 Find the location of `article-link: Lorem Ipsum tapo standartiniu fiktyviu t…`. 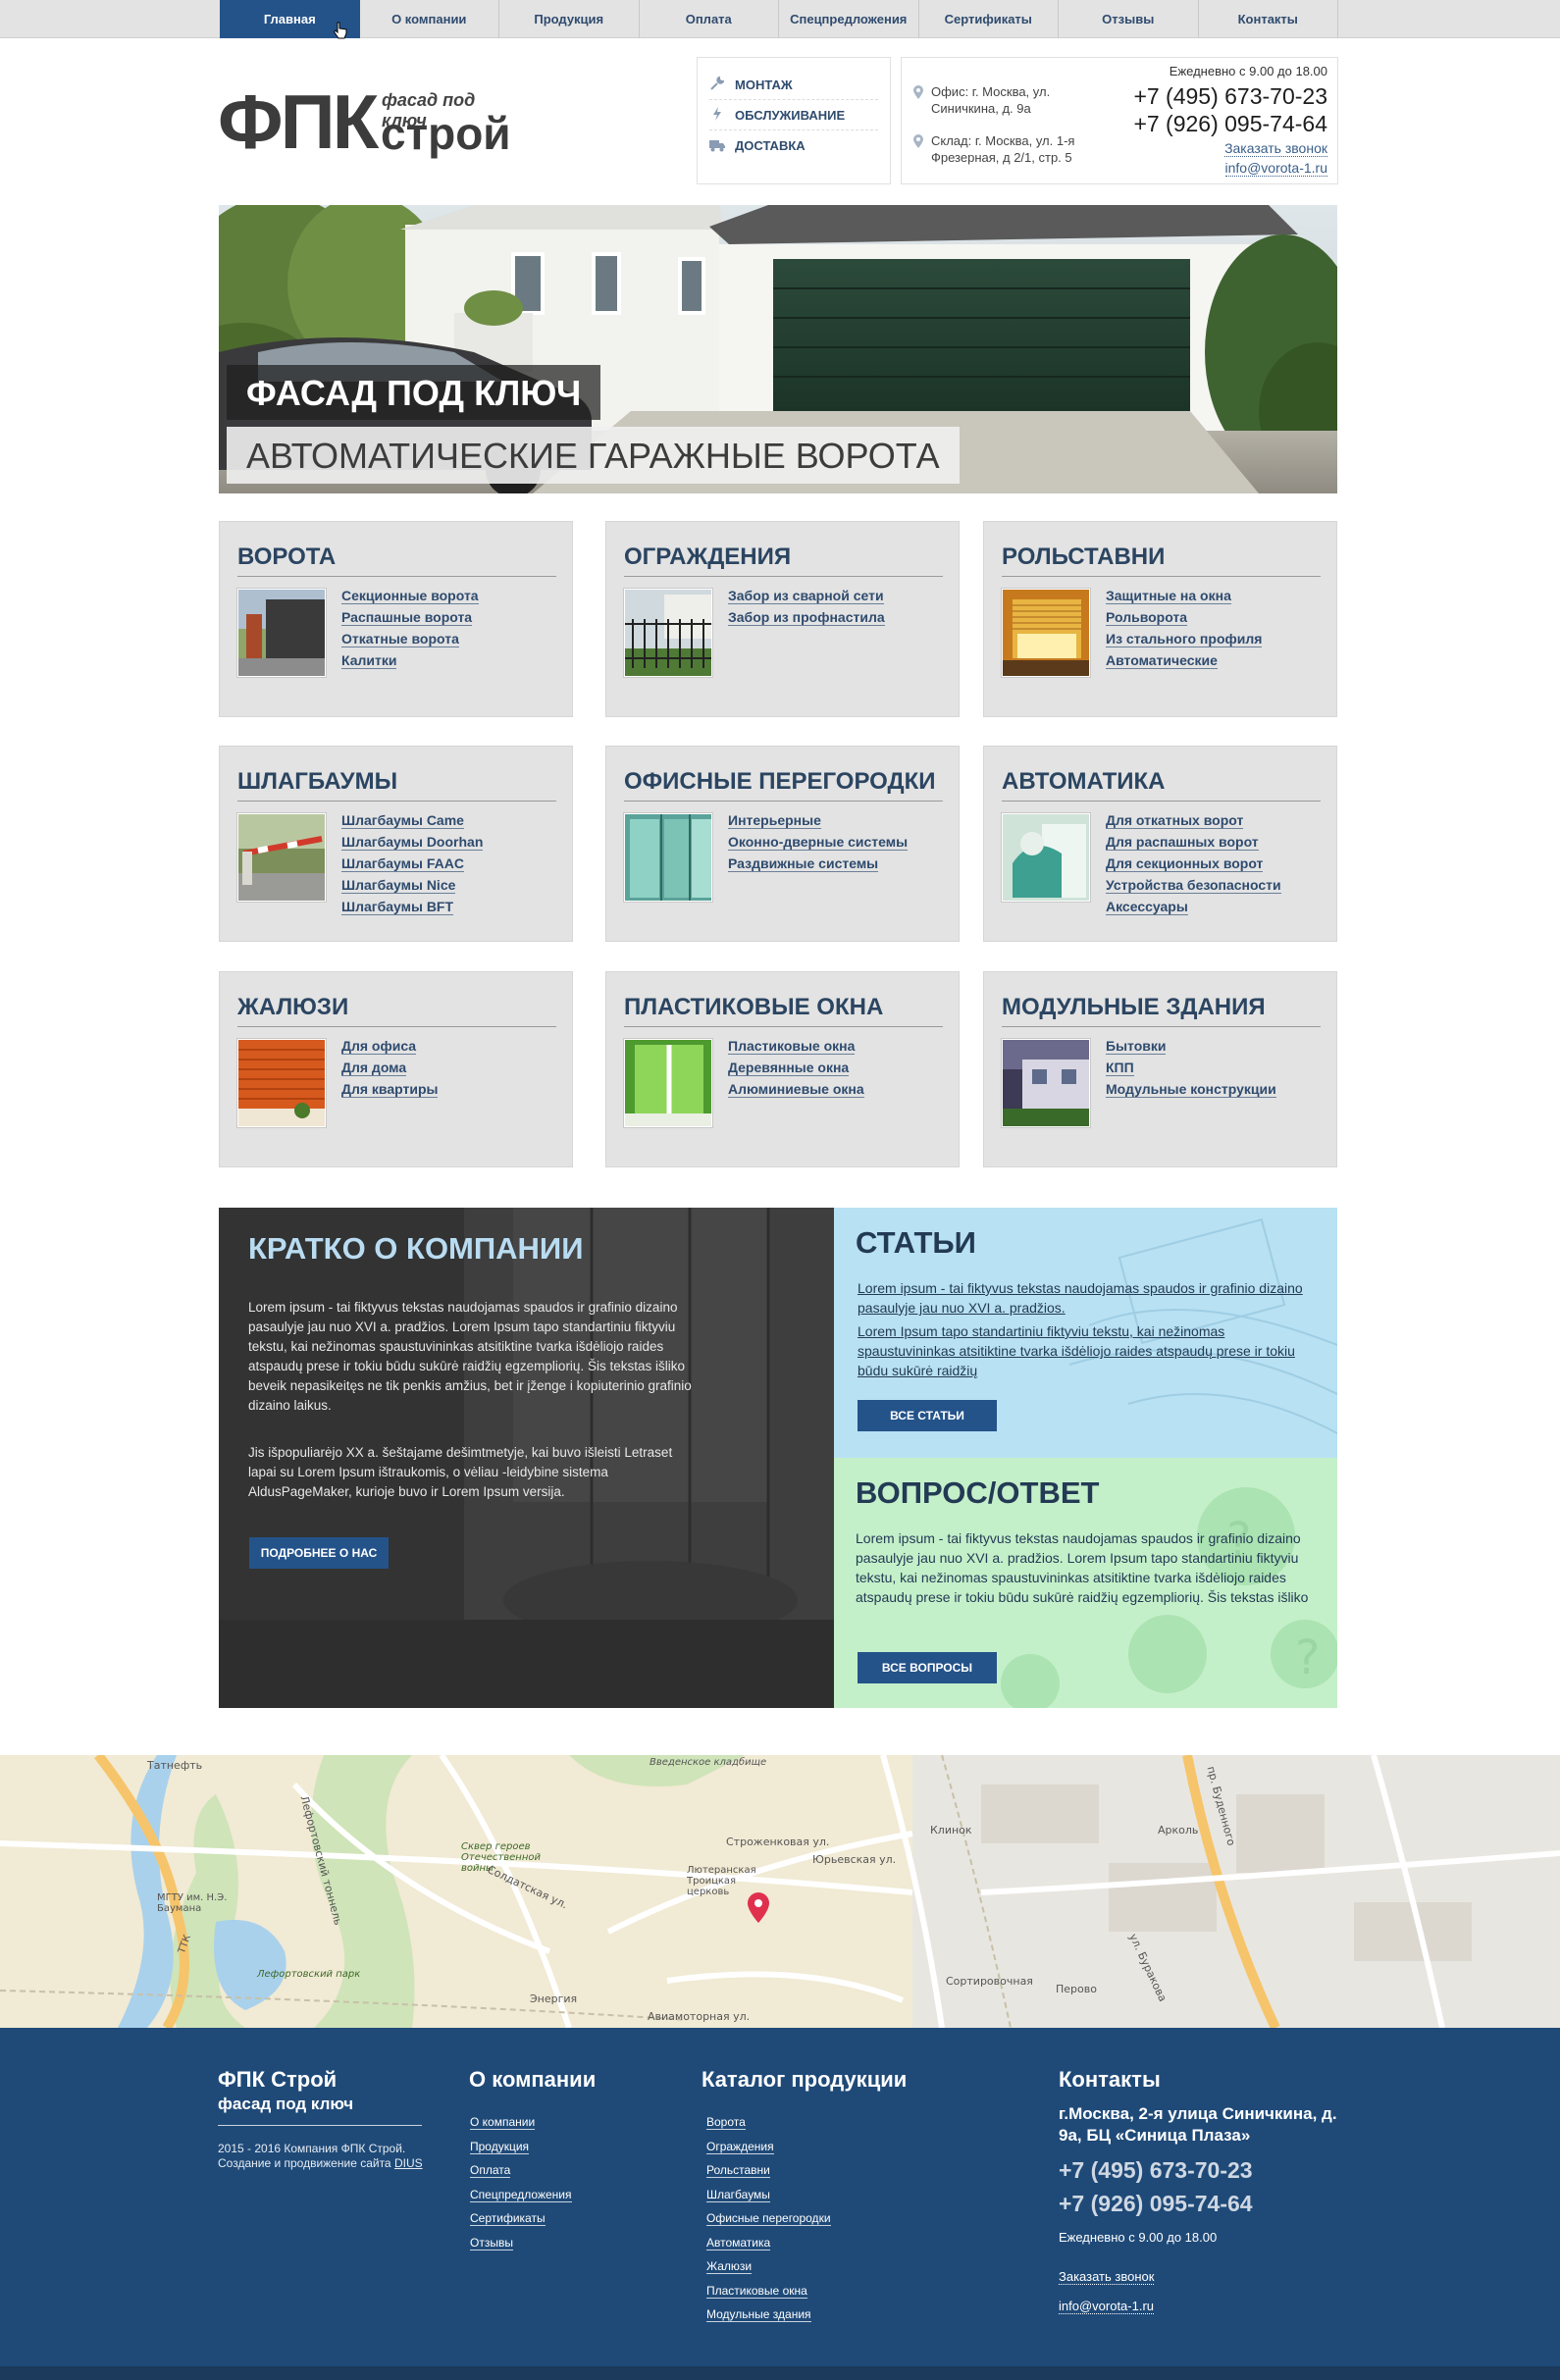

article-link: Lorem Ipsum tapo standartiniu fiktyviu t… is located at coordinates (1083, 1350).